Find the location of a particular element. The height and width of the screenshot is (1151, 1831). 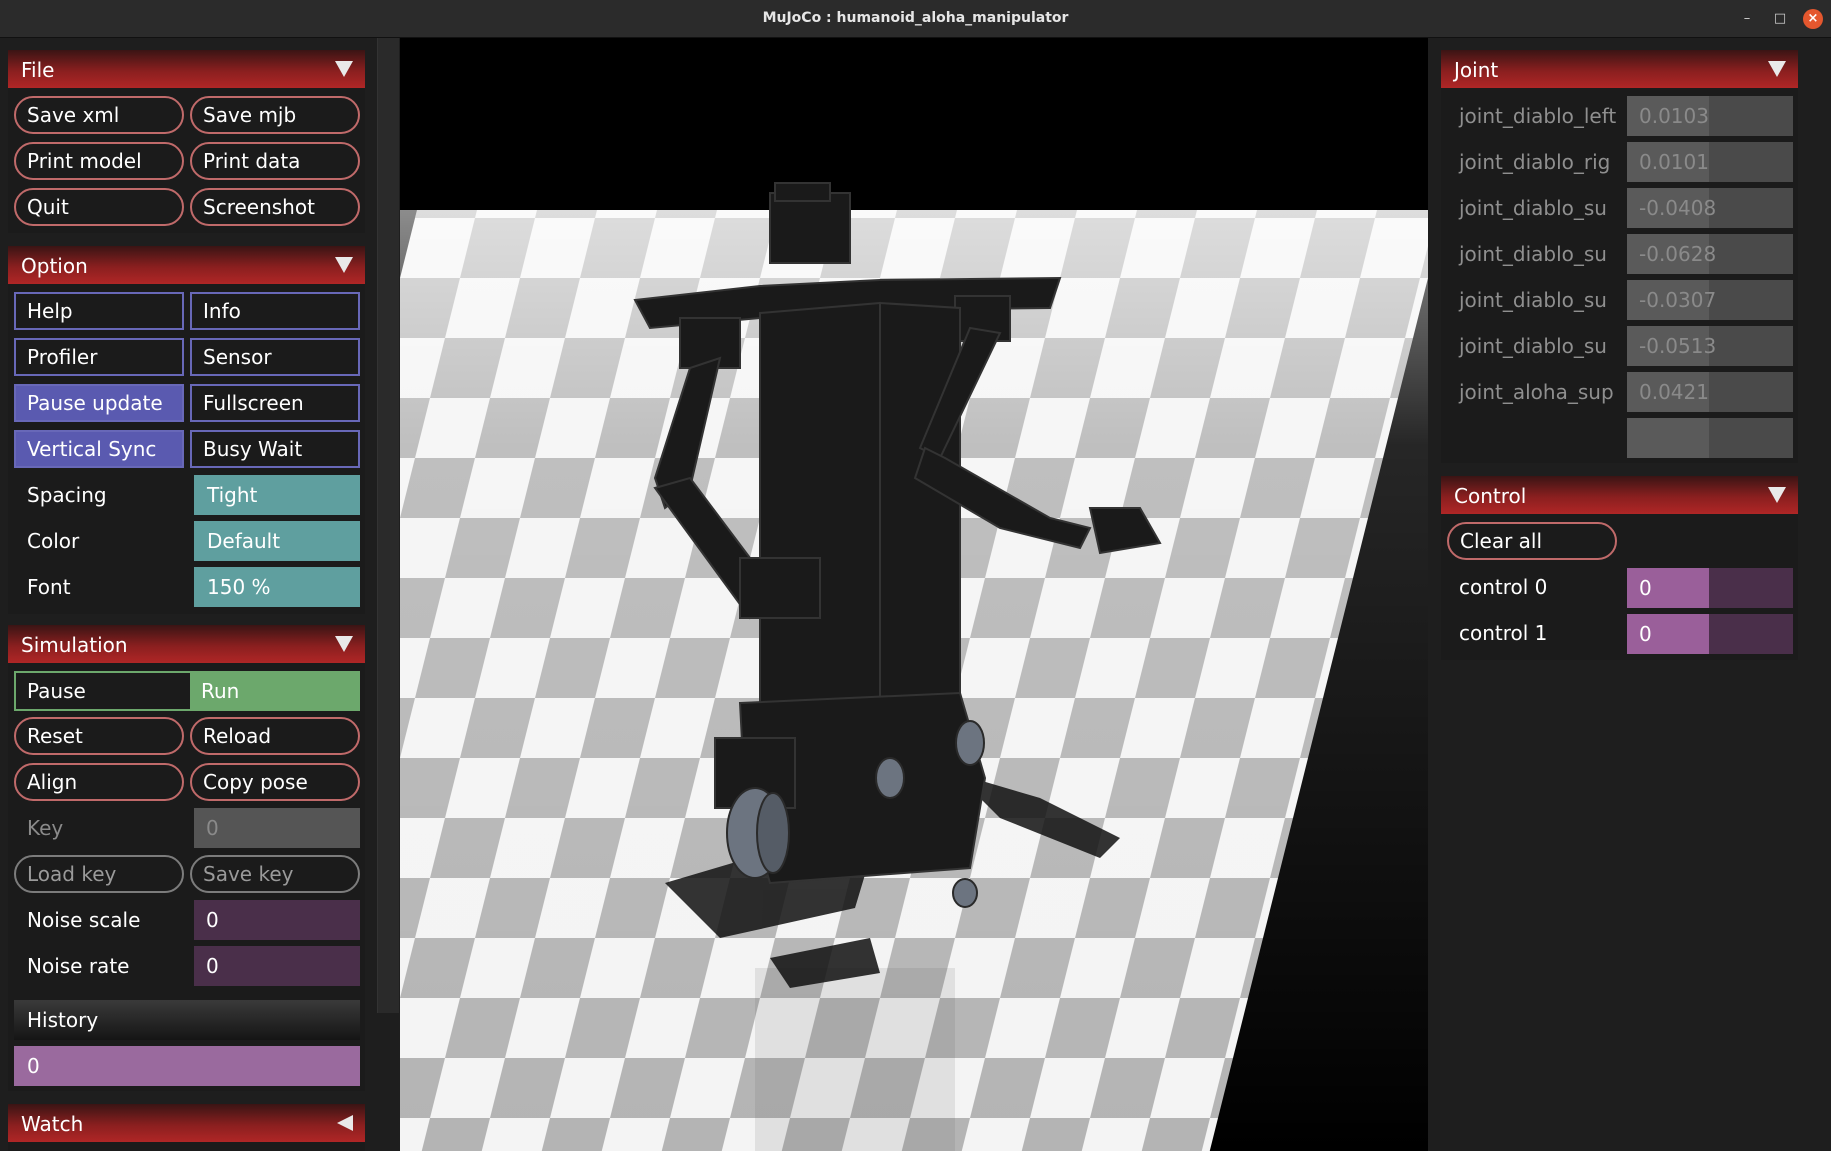

option-panel-header: Option is located at coordinates (186, 265).